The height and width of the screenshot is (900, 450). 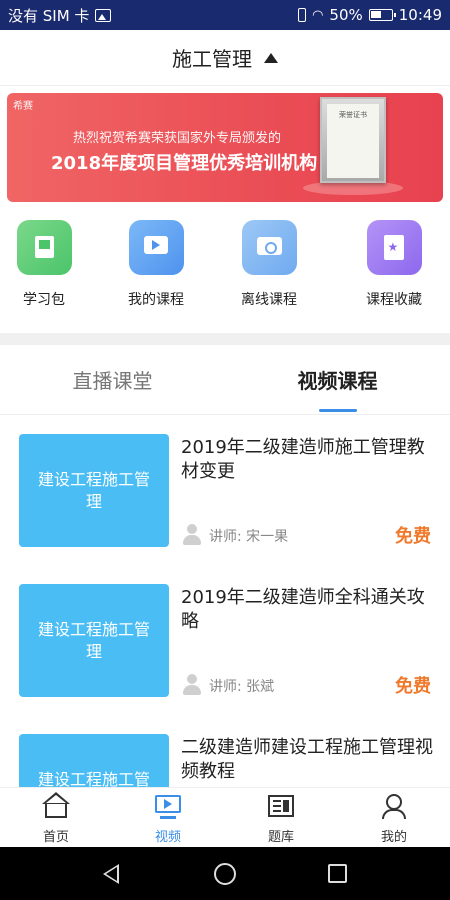 What do you see at coordinates (44, 247) in the screenshot?
I see `book-icon` at bounding box center [44, 247].